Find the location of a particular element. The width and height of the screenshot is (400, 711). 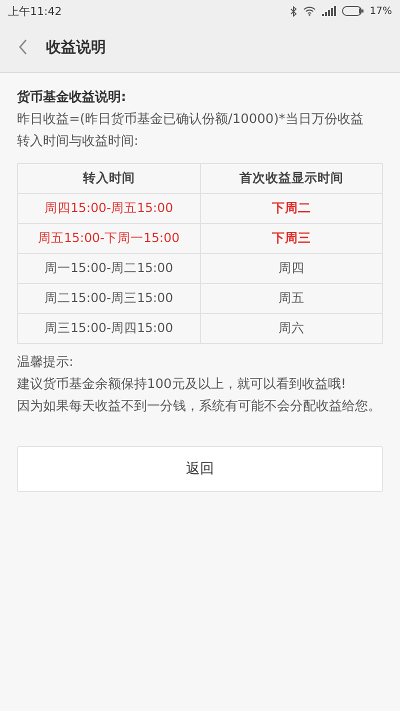

table-cell: 下周二 is located at coordinates (291, 209).